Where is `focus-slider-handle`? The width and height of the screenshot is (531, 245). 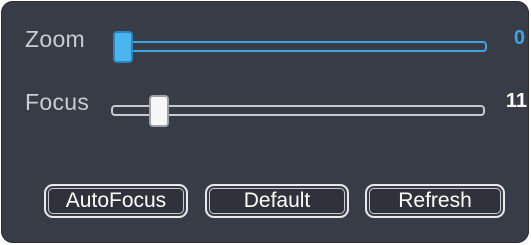 focus-slider-handle is located at coordinates (159, 111).